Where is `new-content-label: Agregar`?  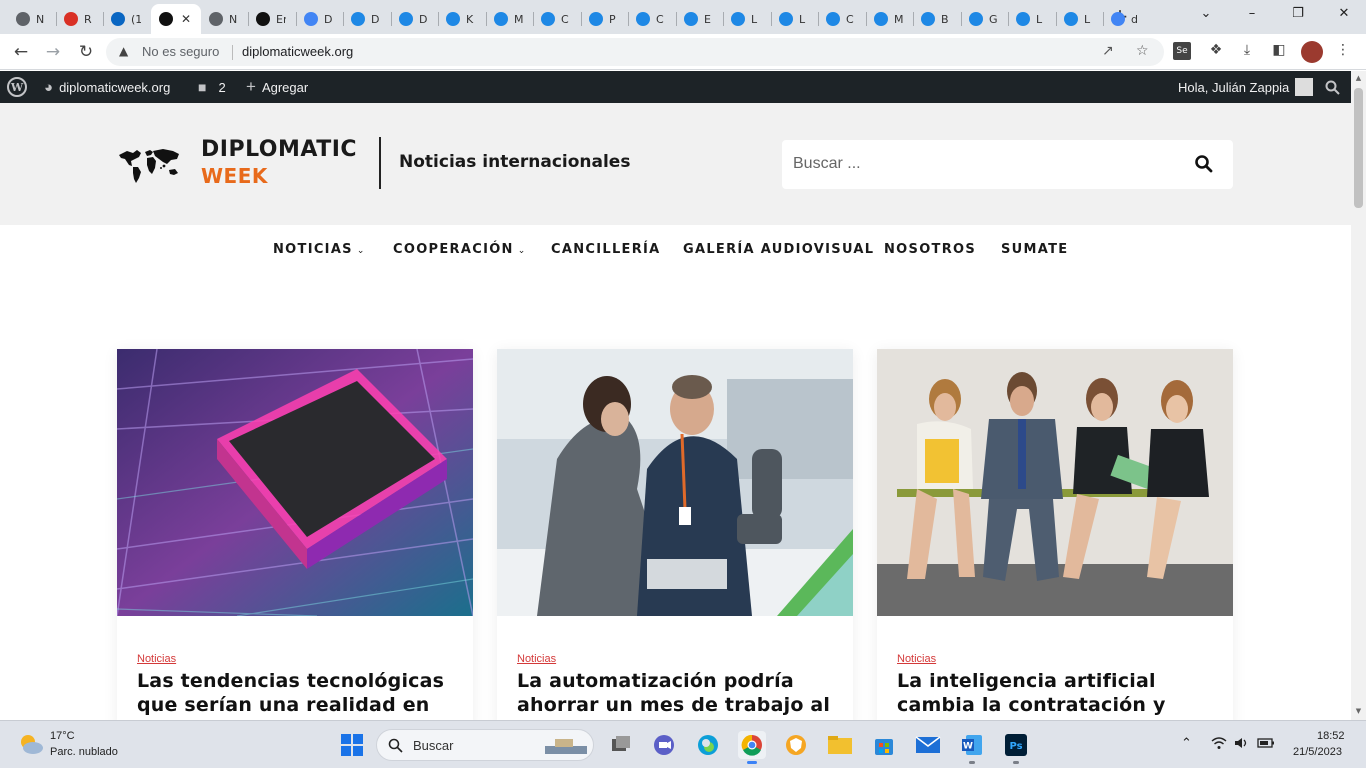
new-content-label: Agregar is located at coordinates (285, 87).